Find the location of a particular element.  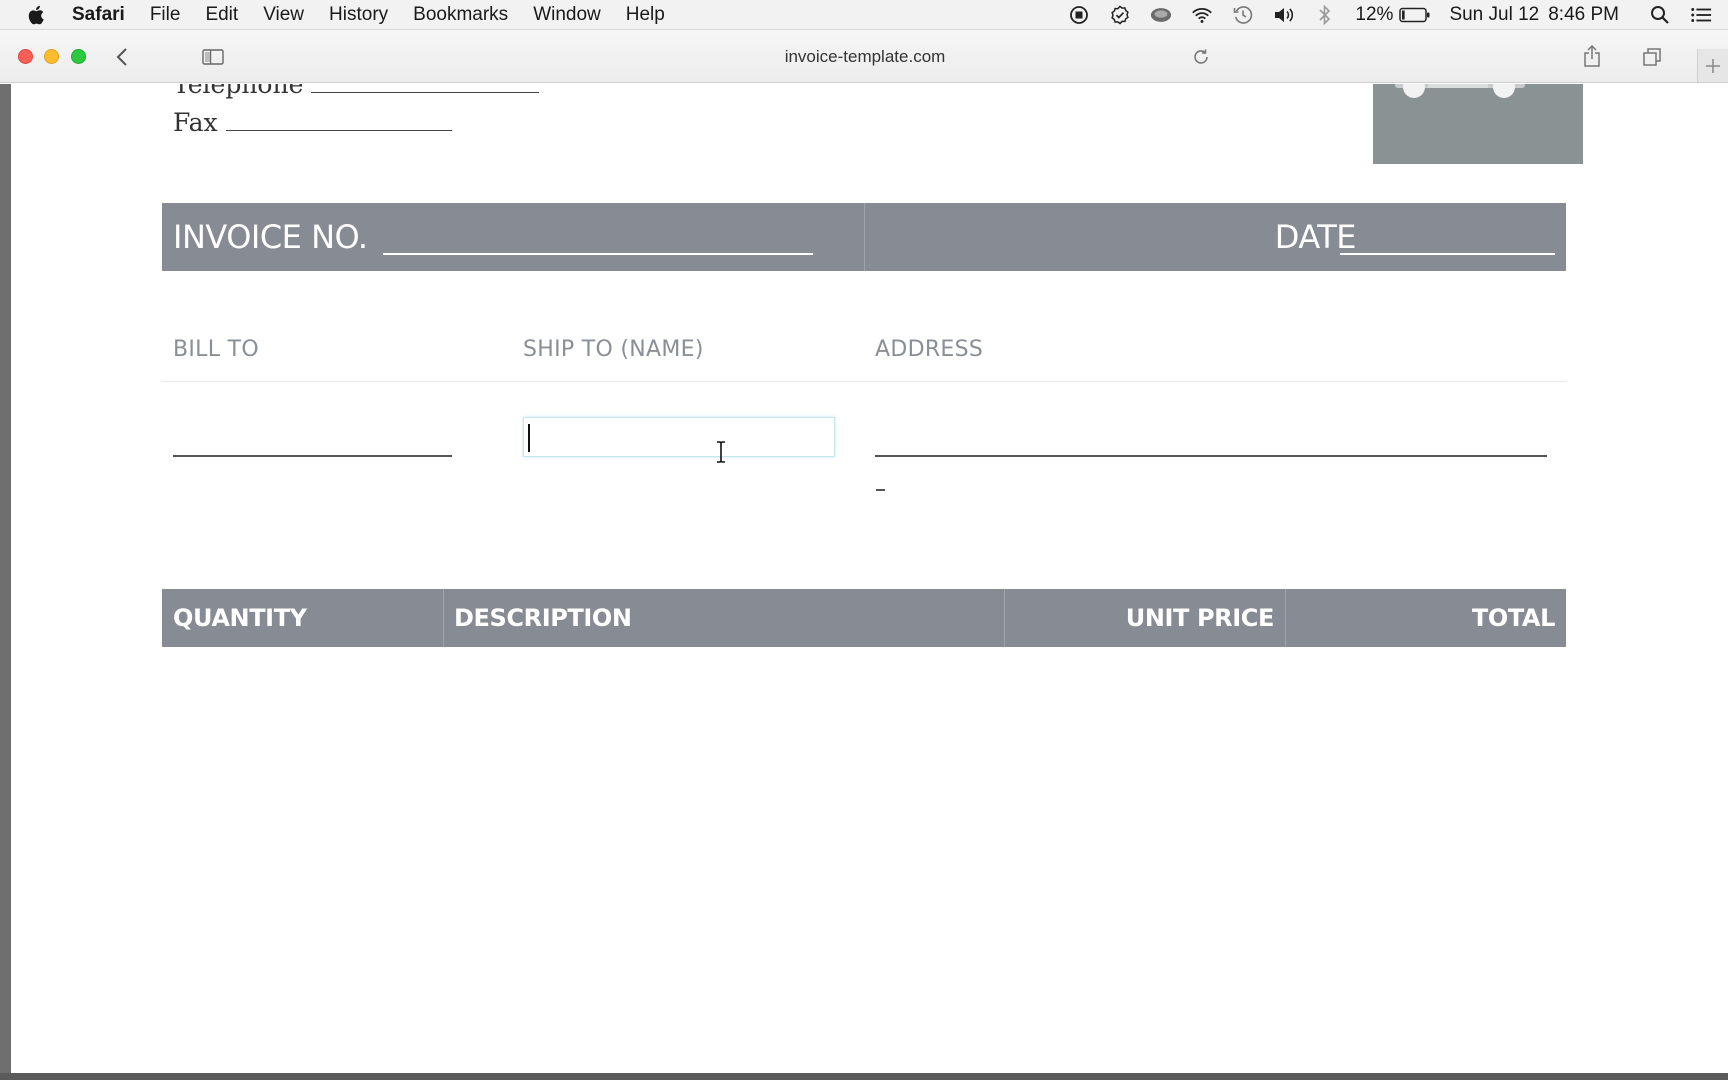

menu-file: File is located at coordinates (165, 15).